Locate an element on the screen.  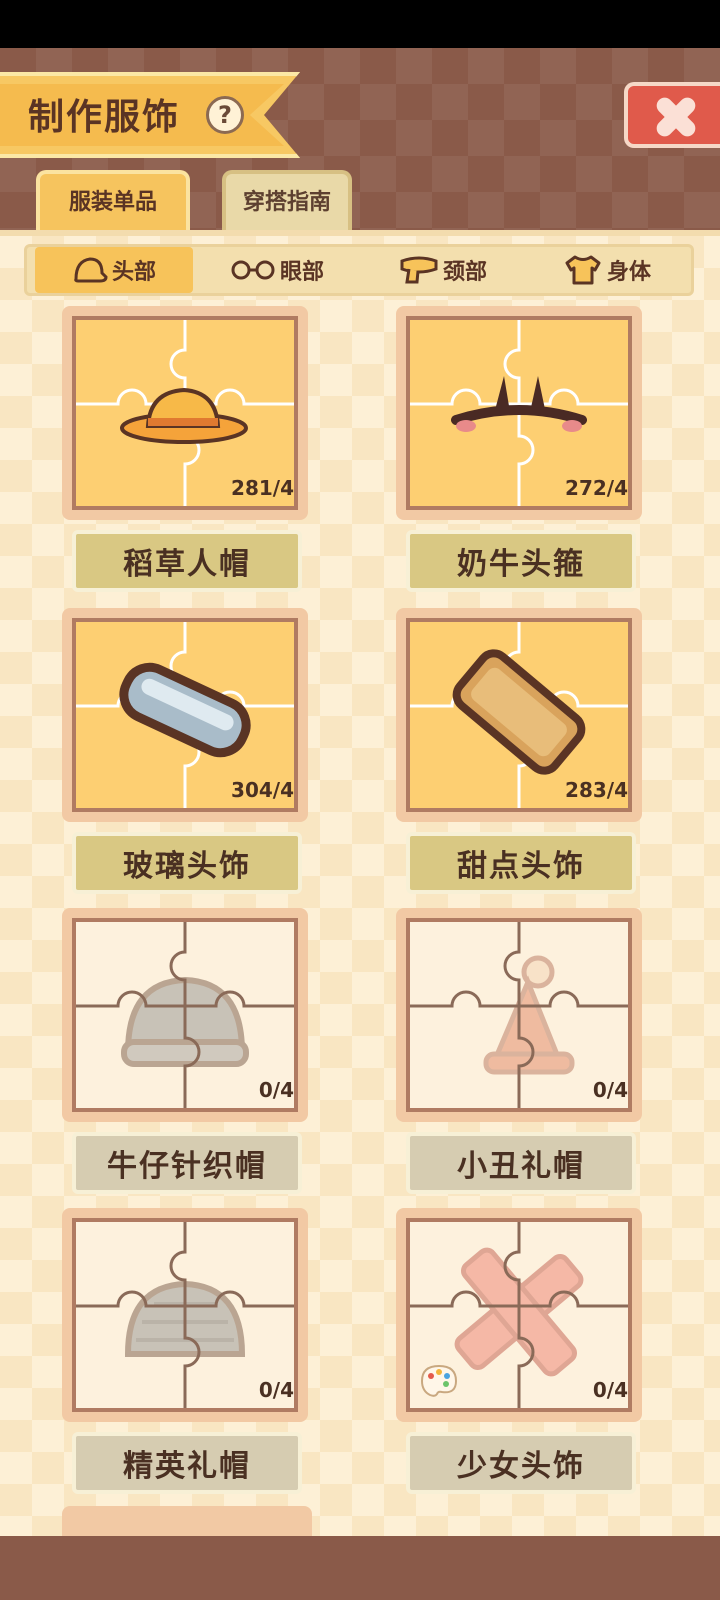
item-name-button: 少女头饰 is located at coordinates (521, 1463).